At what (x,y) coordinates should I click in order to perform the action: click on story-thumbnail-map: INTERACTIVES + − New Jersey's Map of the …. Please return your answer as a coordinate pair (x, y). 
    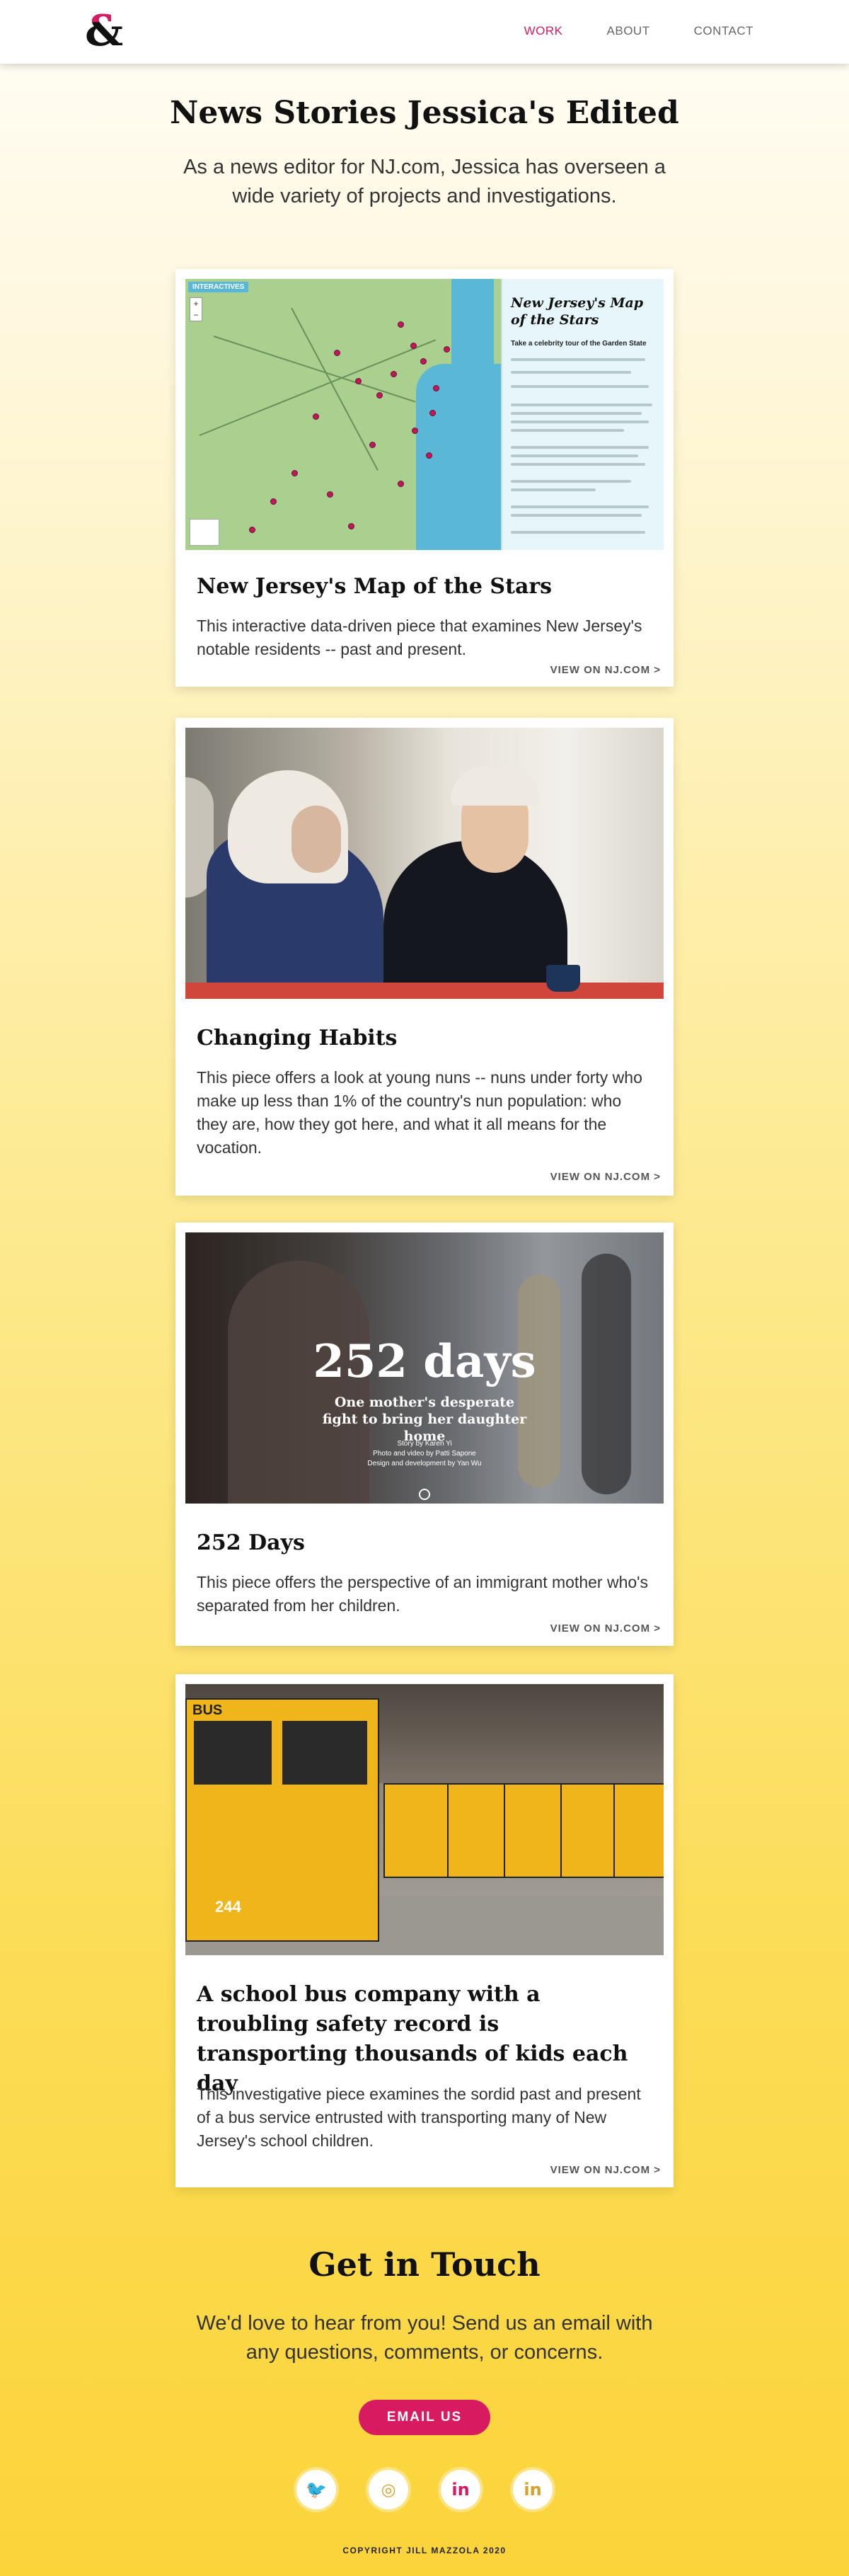
    Looking at the image, I should click on (424, 414).